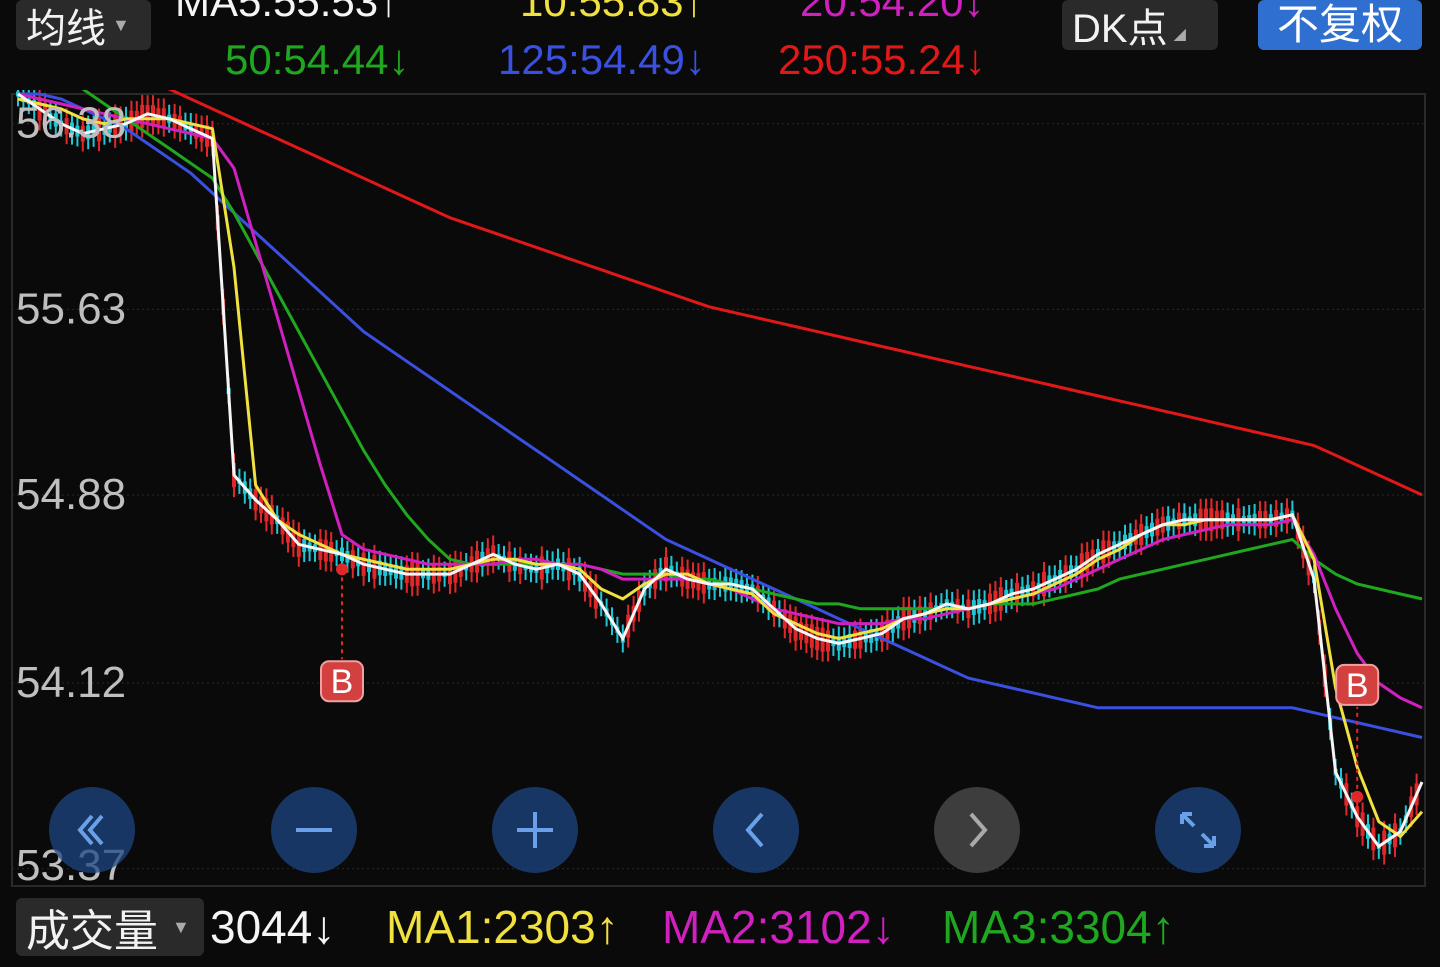 The height and width of the screenshot is (967, 1440). I want to click on volume-selector: 成交量 ▼, so click(110, 927).